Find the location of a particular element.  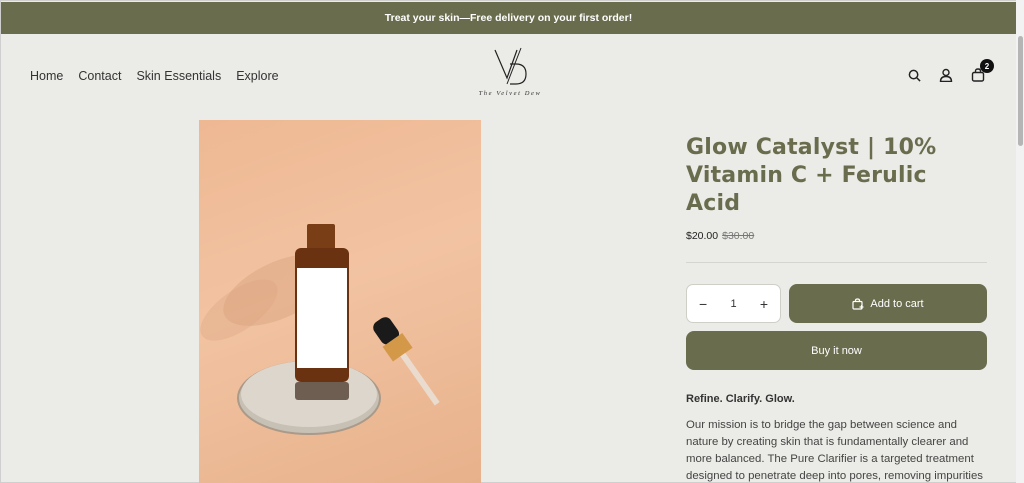

buy-now-button: Buy it now is located at coordinates (836, 350).